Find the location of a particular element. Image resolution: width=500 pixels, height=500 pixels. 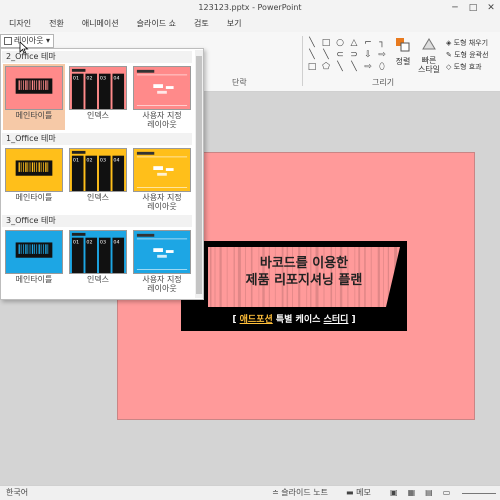

tab-slideshow: 슬라이드 쇼 is located at coordinates (156, 24).